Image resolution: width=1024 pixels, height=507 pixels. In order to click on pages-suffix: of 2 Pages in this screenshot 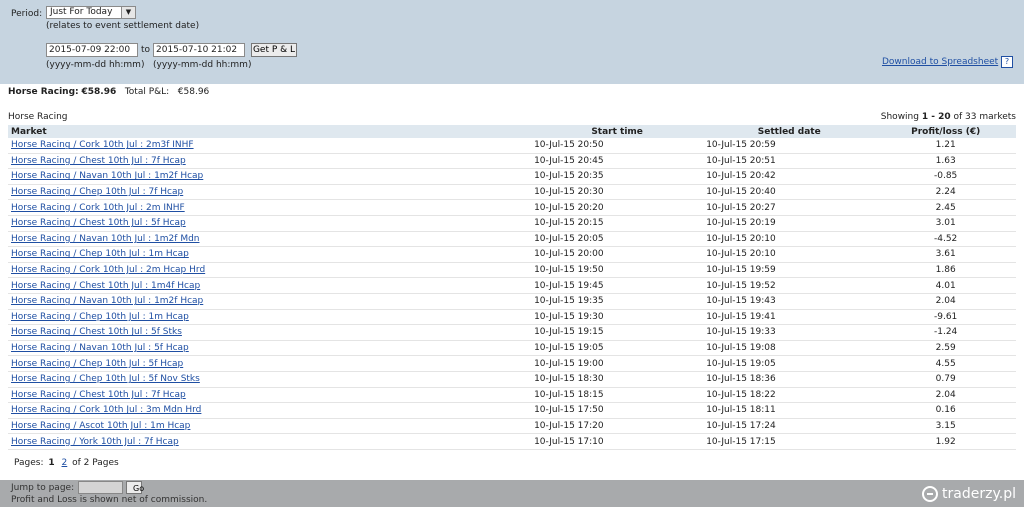, I will do `click(95, 463)`.